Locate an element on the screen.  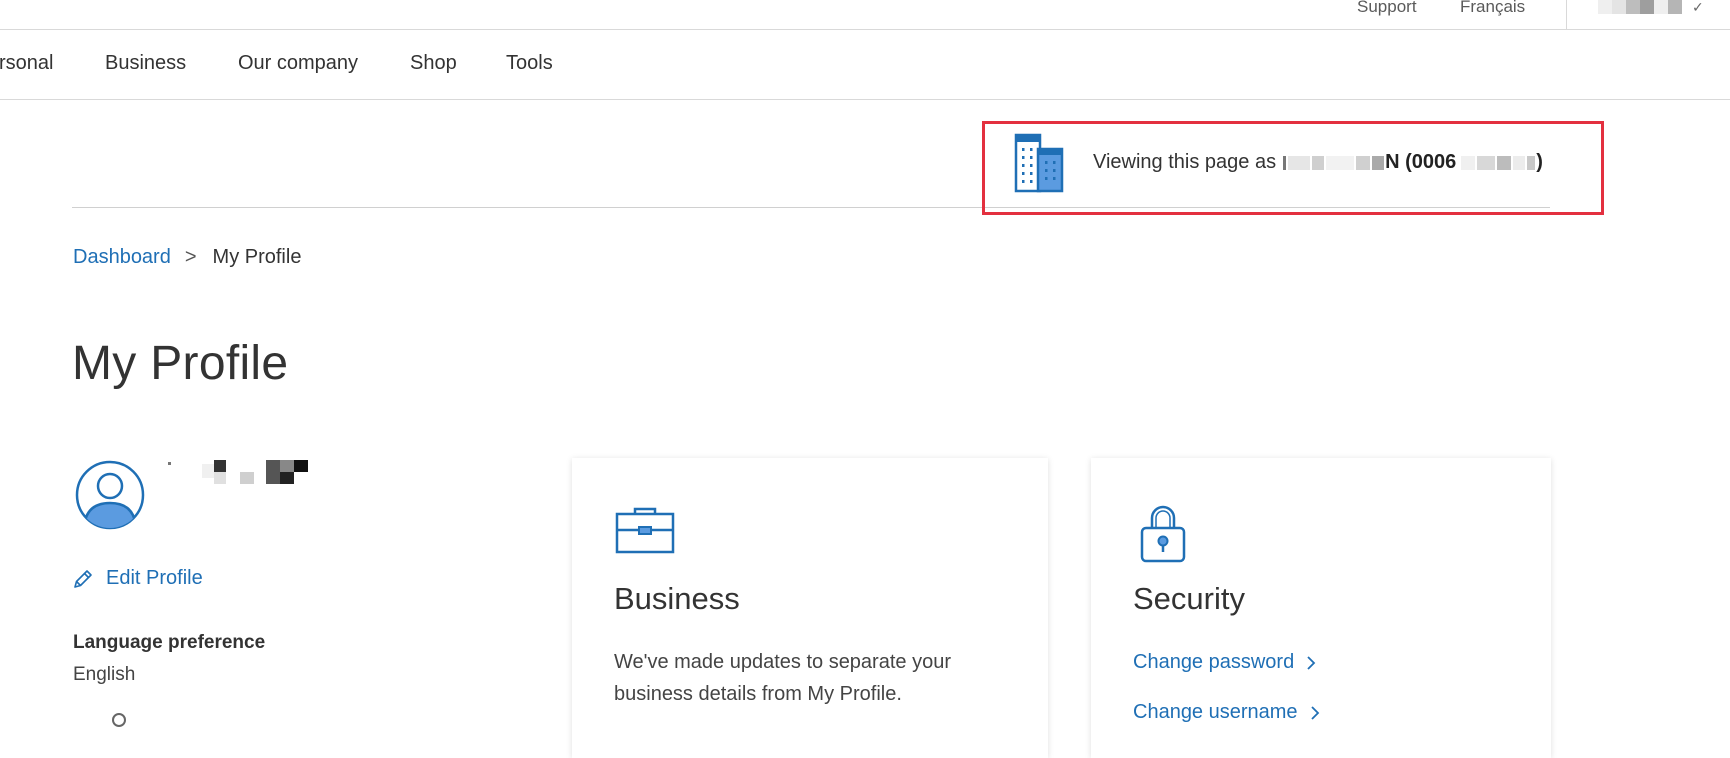
change-password-link: Change password is located at coordinates (1224, 662).